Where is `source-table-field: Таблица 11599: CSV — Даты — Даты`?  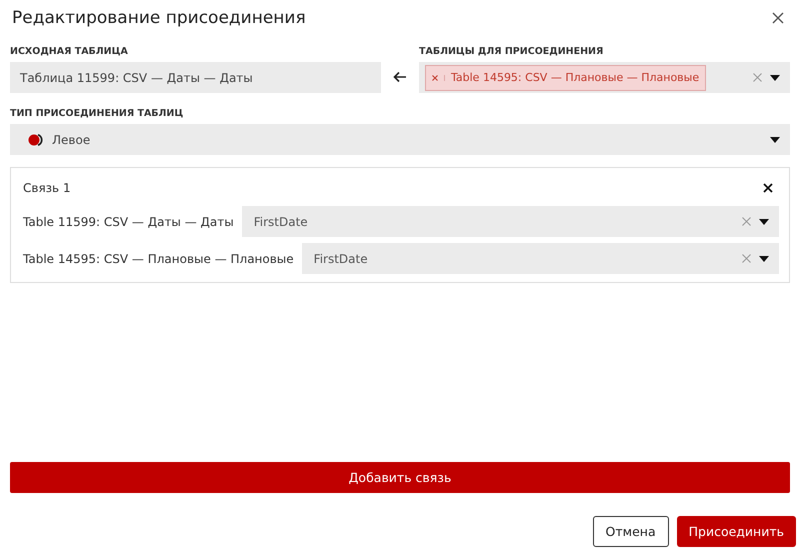
source-table-field: Таблица 11599: CSV — Даты — Даты is located at coordinates (195, 77).